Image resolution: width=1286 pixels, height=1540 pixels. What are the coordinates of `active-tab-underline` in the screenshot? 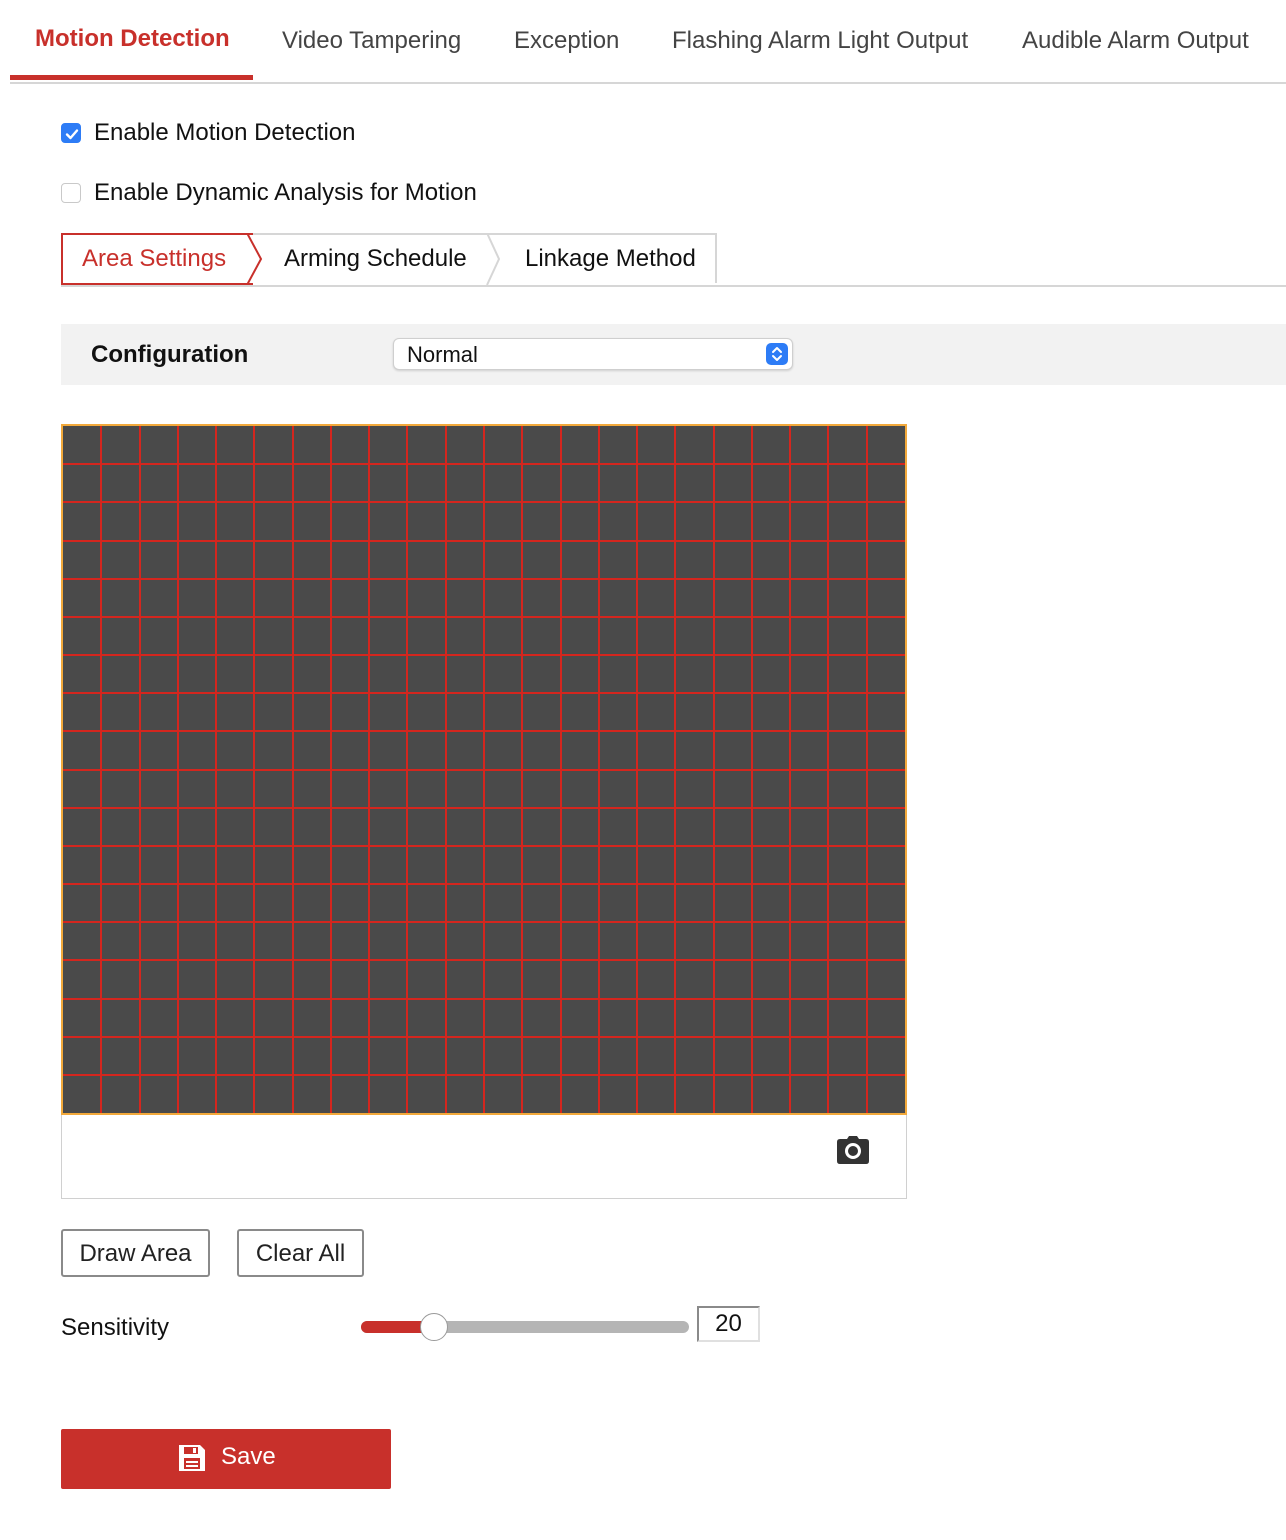 It's located at (131, 77).